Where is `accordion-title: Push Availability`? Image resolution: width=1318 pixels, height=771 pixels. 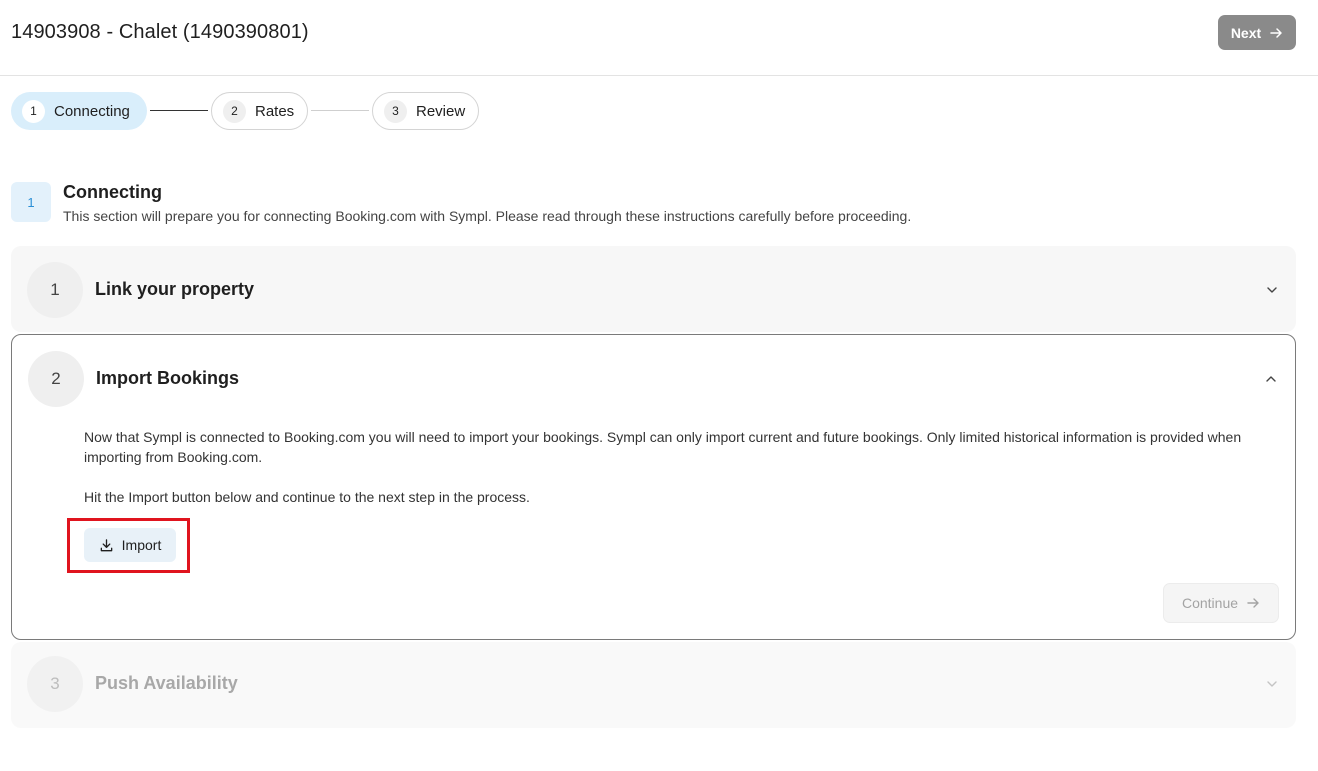
accordion-title: Push Availability is located at coordinates (166, 683).